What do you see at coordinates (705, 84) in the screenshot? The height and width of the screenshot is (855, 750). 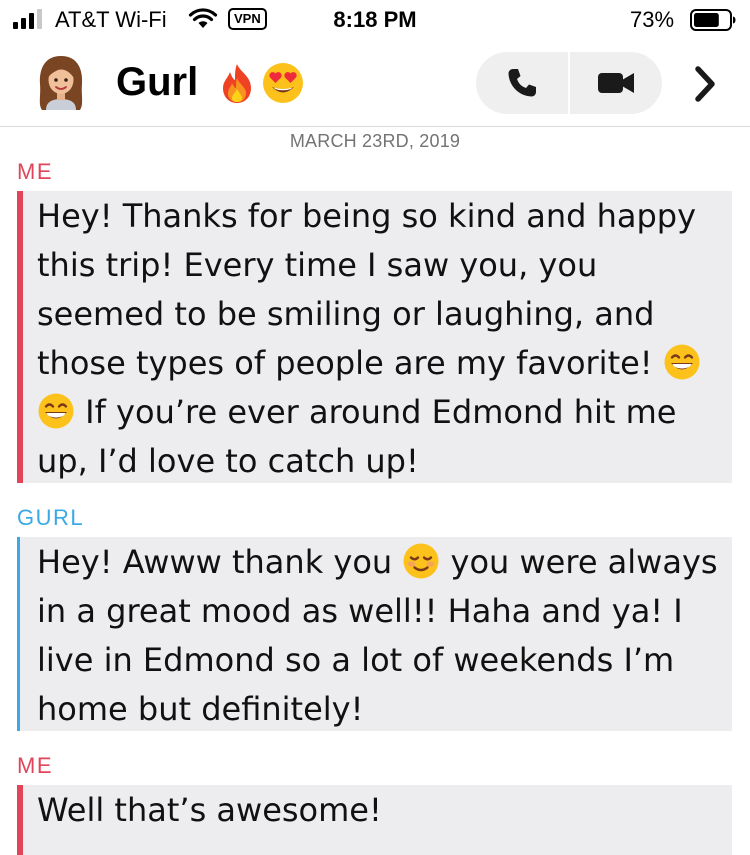 I see `chevron-right-icon` at bounding box center [705, 84].